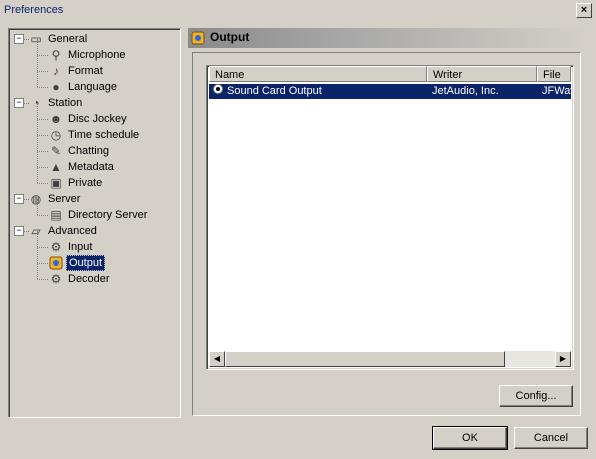 This screenshot has height=459, width=596. What do you see at coordinates (365, 359) in the screenshot?
I see `scroll-thumb` at bounding box center [365, 359].